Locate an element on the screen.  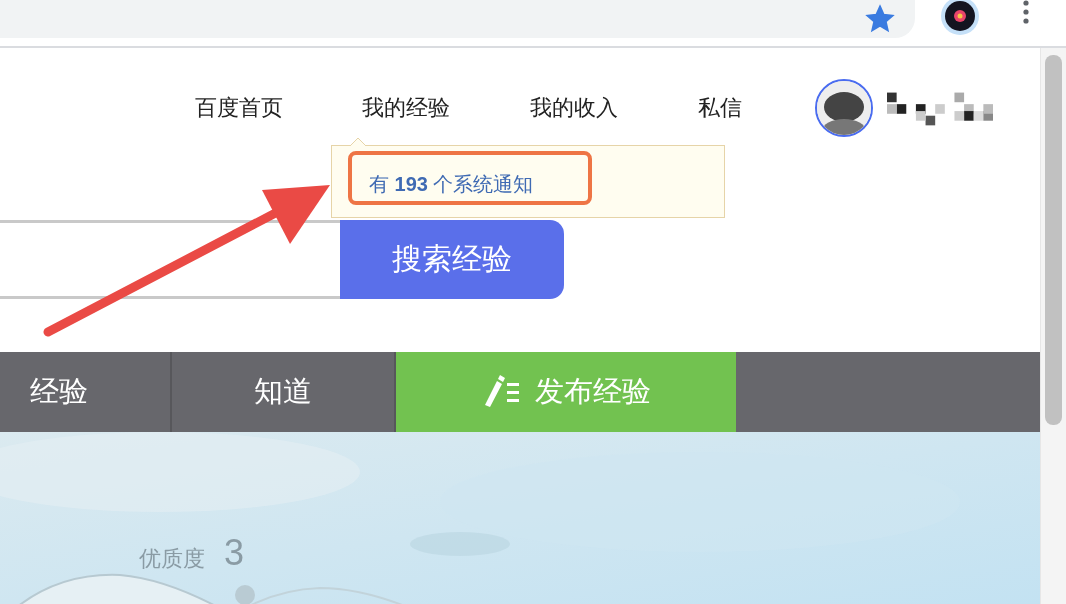
notification-link: 有 193 个系统通知 is located at coordinates (451, 184).